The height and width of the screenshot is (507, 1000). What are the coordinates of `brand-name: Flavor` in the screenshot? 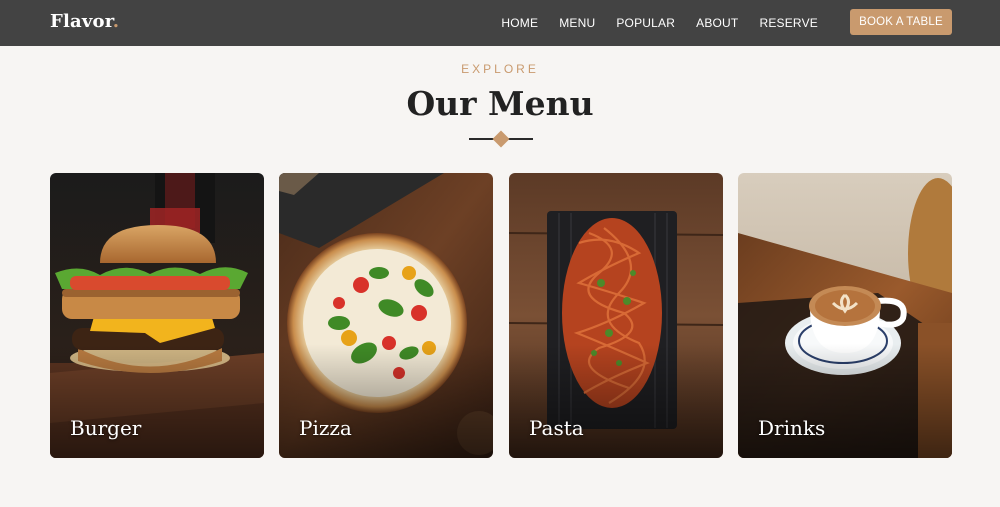 It's located at (81, 21).